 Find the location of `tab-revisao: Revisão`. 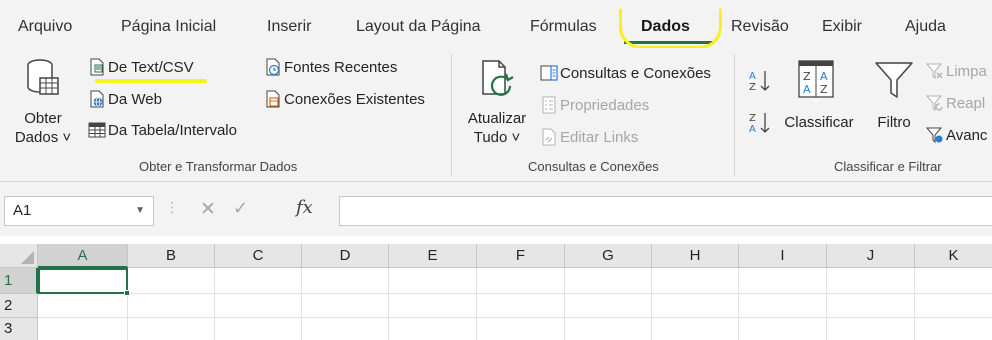

tab-revisao: Revisão is located at coordinates (760, 27).